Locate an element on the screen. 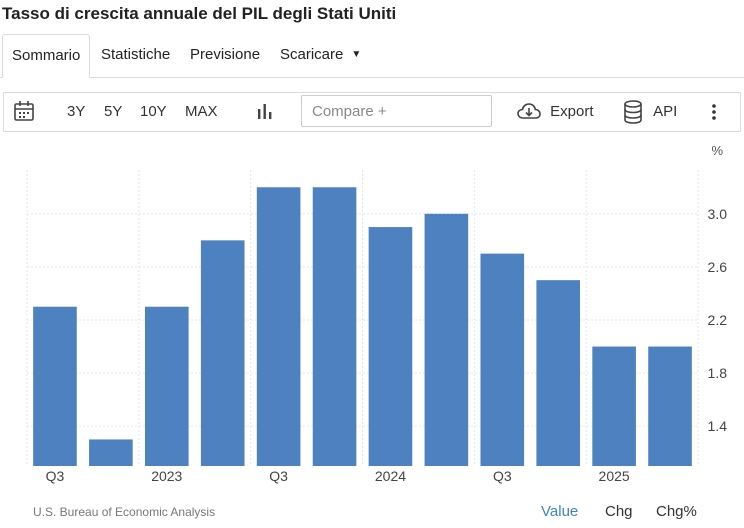 The width and height of the screenshot is (744, 528). y-tick-label: 3.0 is located at coordinates (718, 214).